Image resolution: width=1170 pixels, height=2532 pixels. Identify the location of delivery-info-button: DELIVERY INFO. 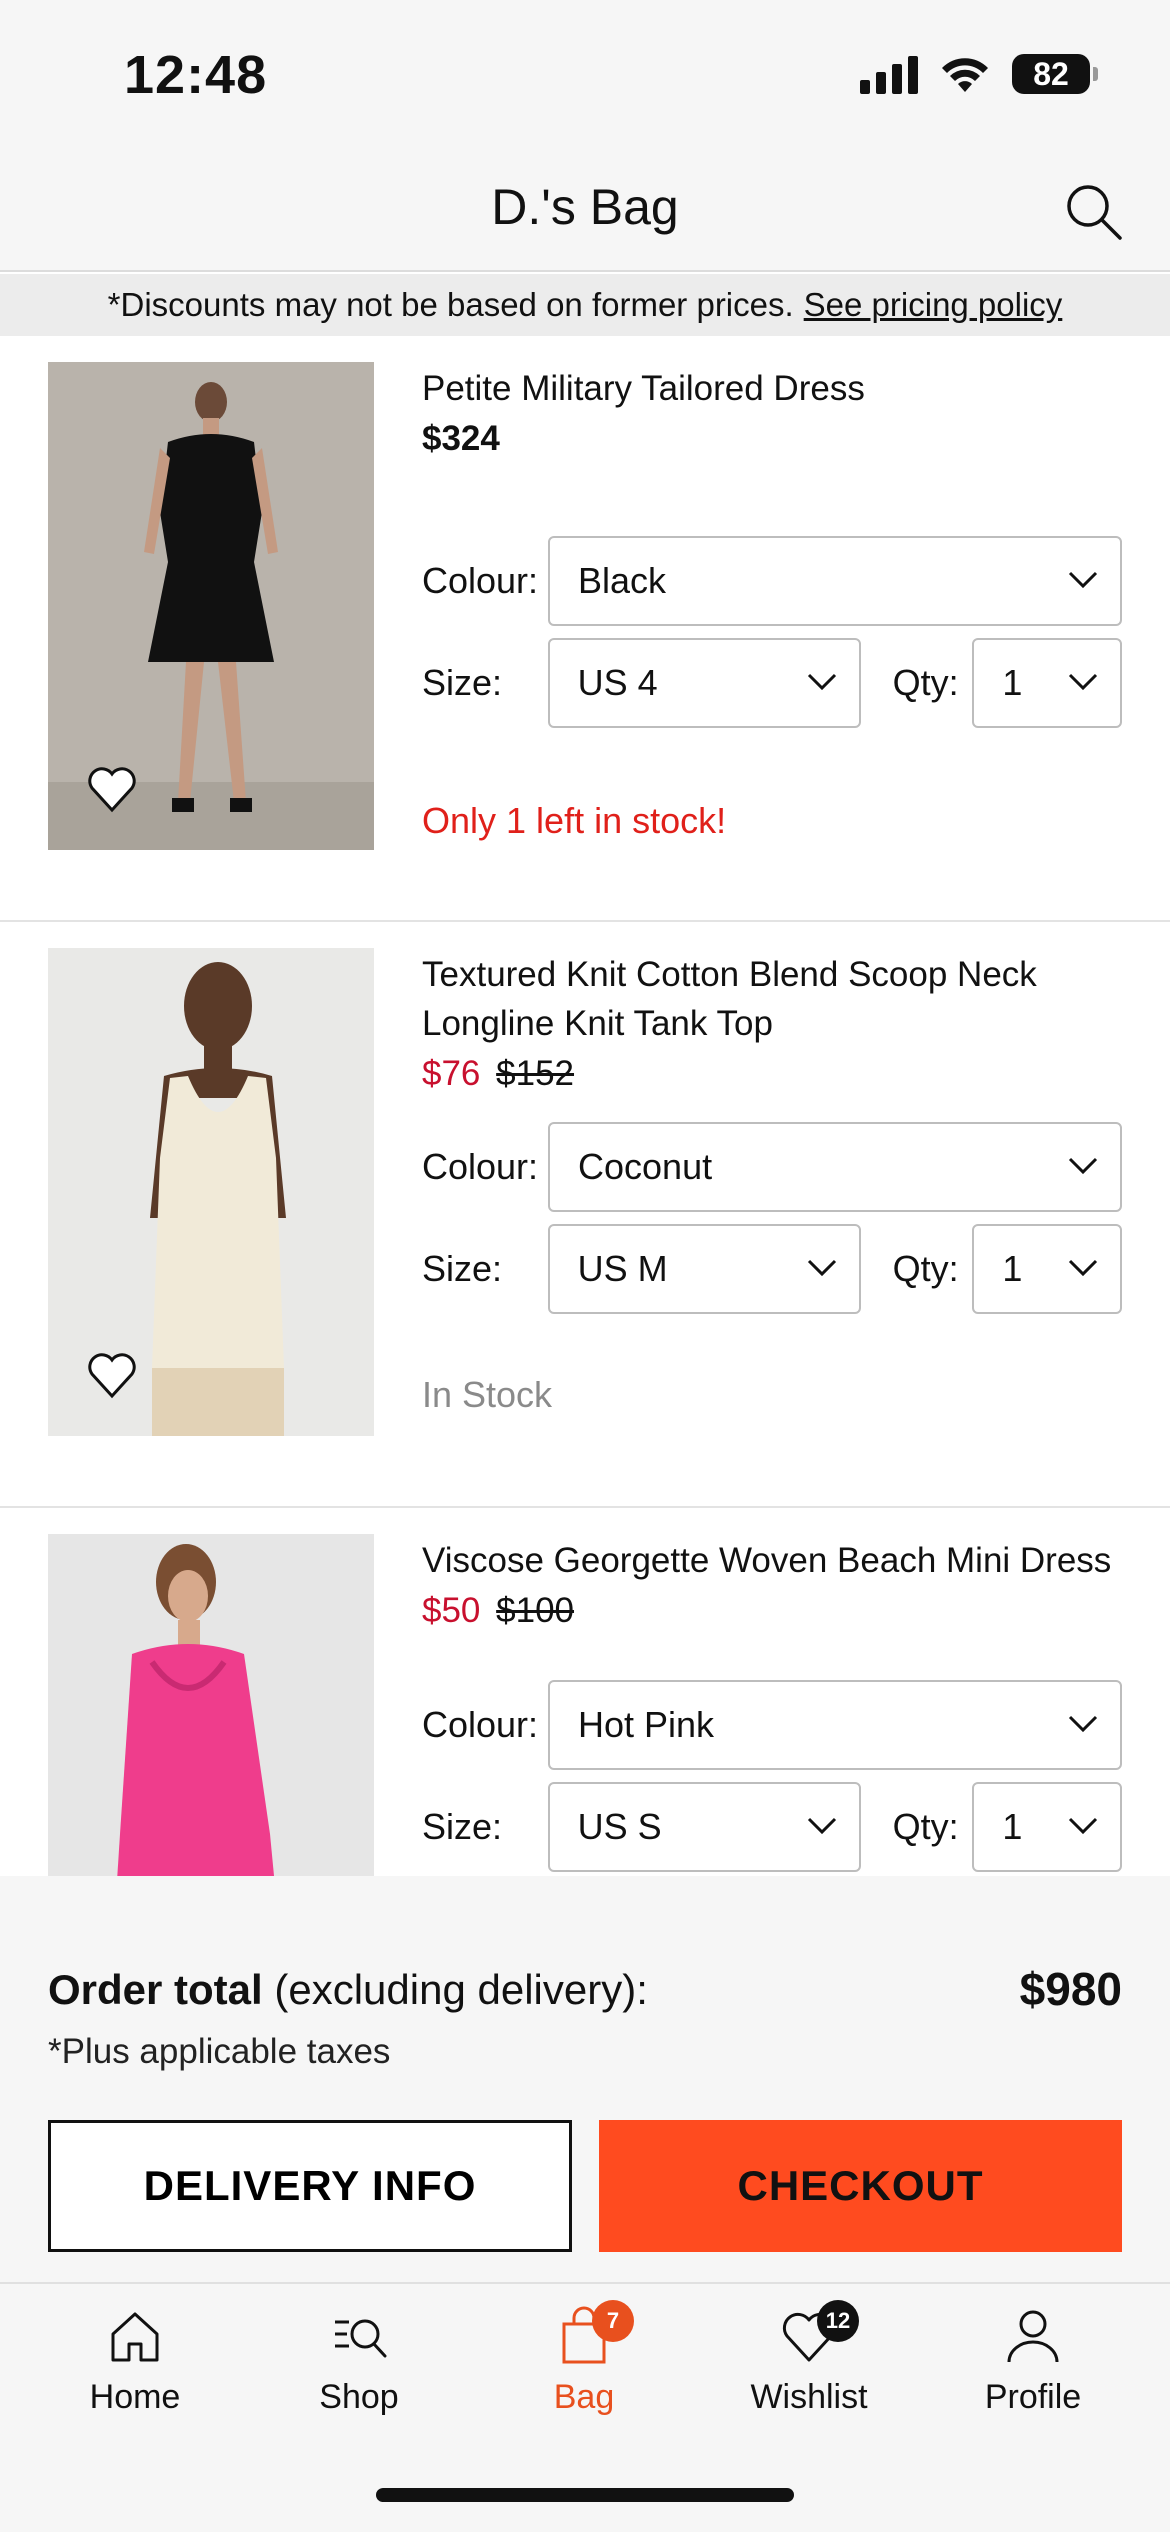
(310, 2186).